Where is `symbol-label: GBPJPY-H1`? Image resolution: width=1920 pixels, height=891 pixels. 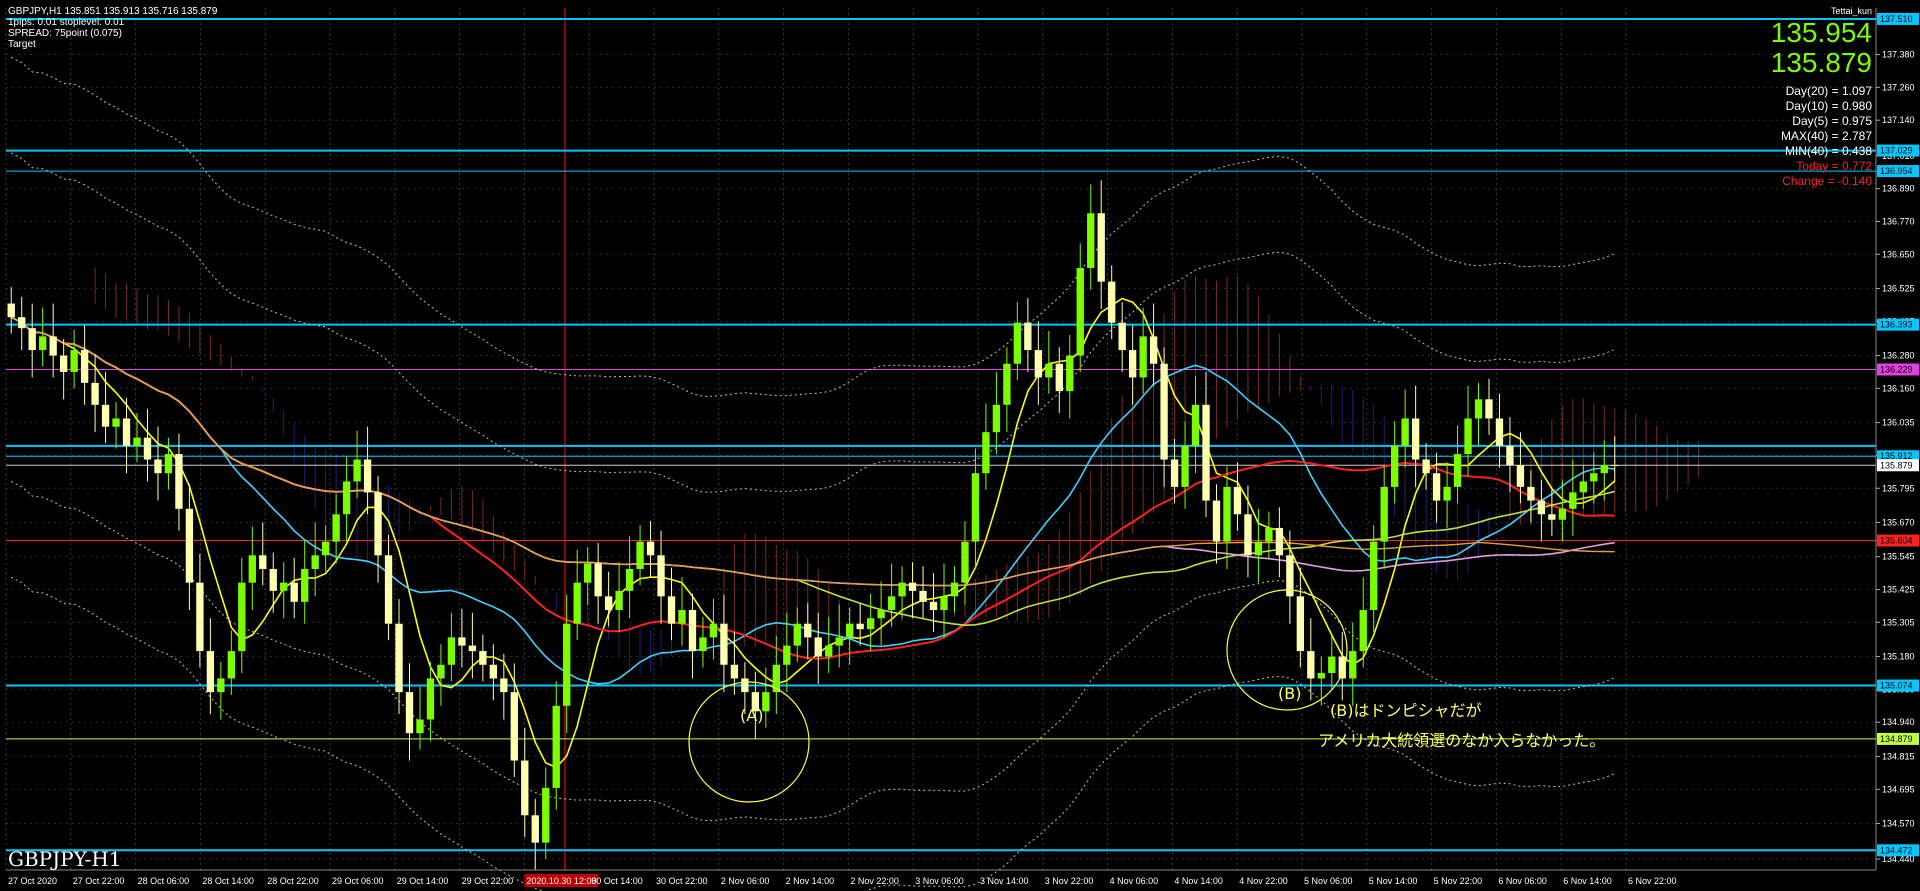
symbol-label: GBPJPY-H1 is located at coordinates (65, 859).